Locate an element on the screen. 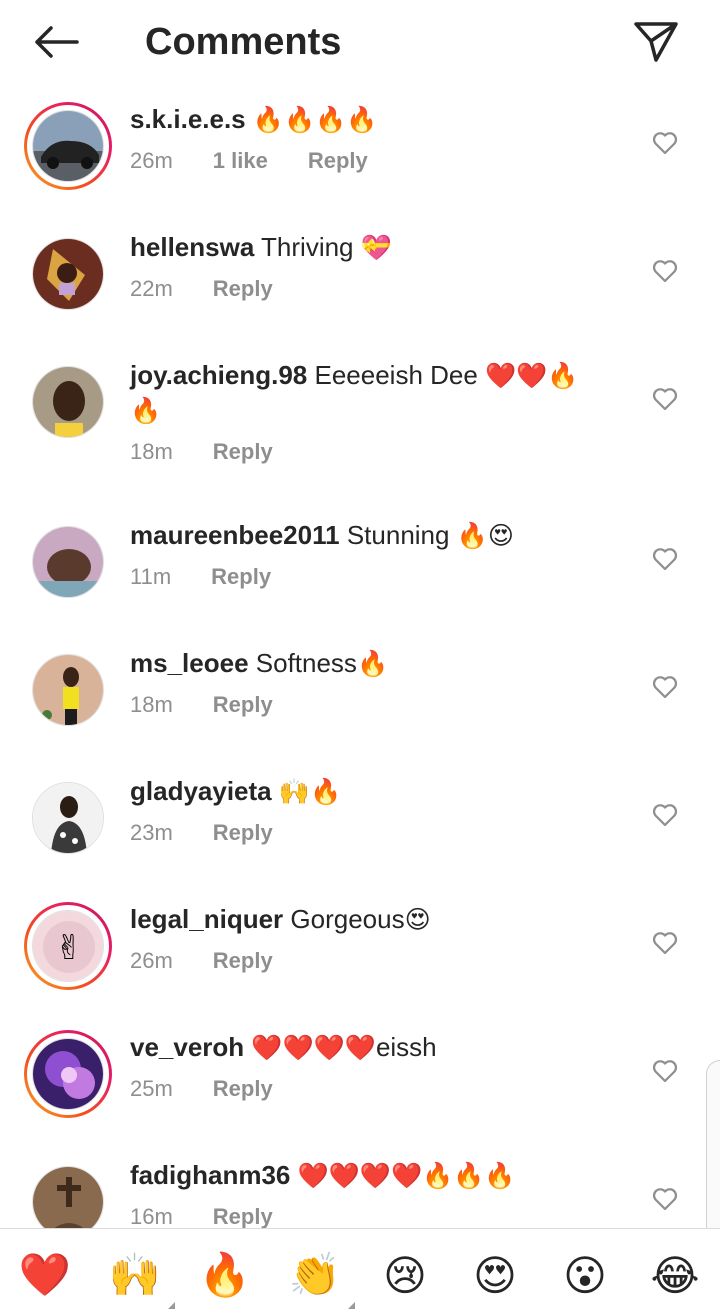 Image resolution: width=720 pixels, height=1315 pixels. comment-time: 26m is located at coordinates (151, 160).